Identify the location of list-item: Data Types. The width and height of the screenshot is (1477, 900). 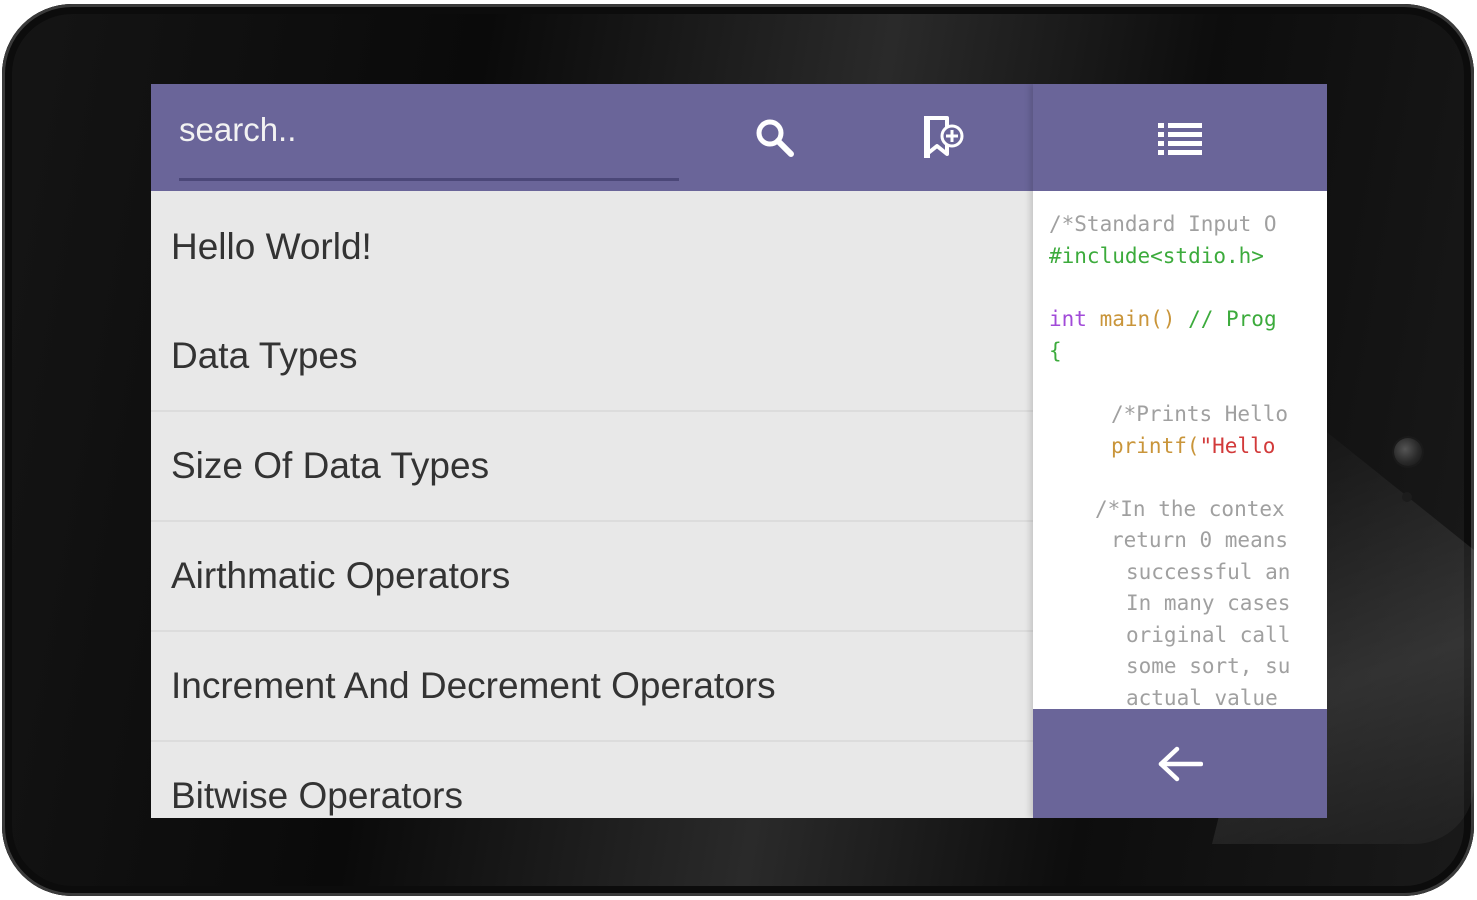
(592, 357).